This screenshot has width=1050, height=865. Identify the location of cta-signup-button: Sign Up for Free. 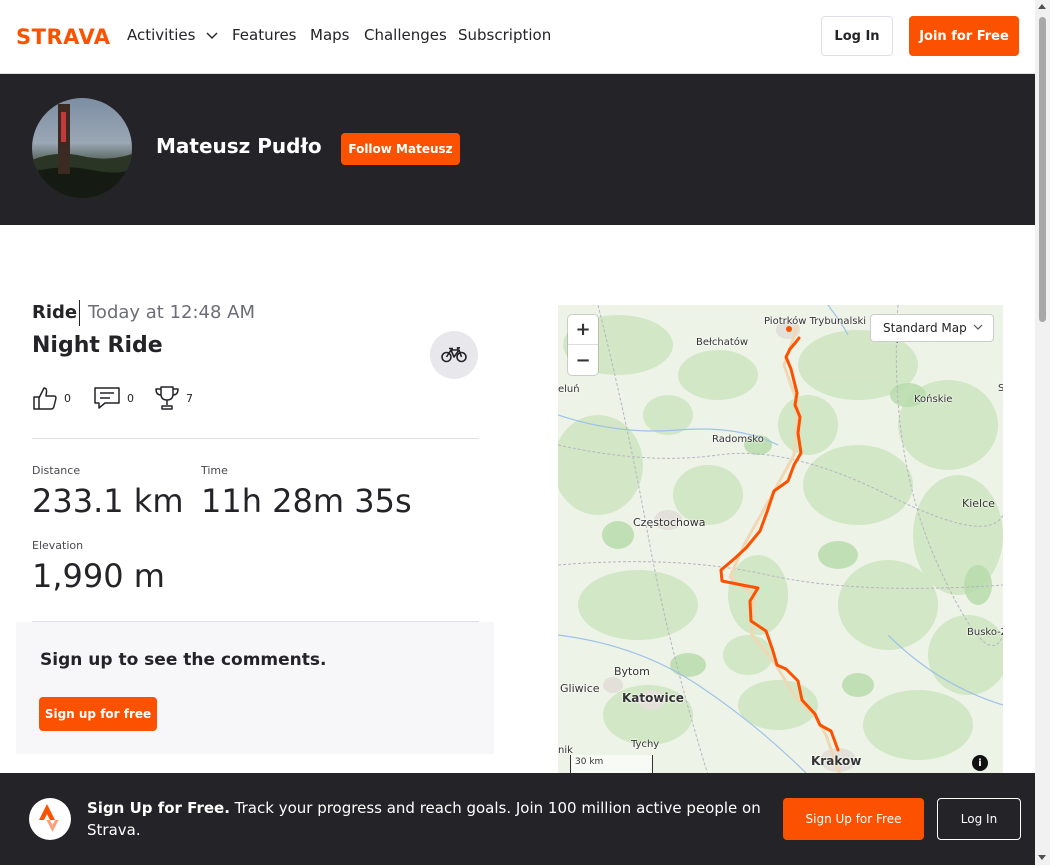
(853, 819).